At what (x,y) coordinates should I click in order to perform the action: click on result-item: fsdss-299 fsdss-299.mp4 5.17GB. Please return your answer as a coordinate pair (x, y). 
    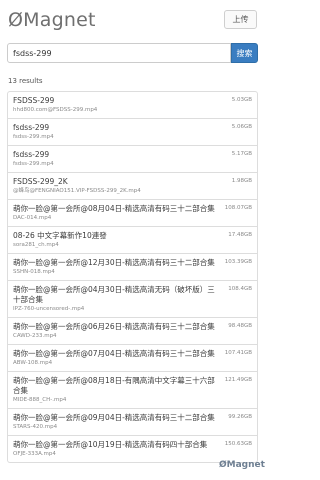
    Looking at the image, I should click on (132, 159).